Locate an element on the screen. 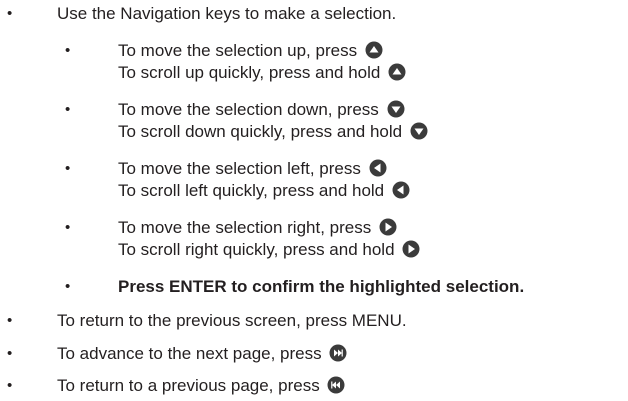 This screenshot has width=628, height=401. move-right-text: To move the selection right, press is located at coordinates (245, 227).